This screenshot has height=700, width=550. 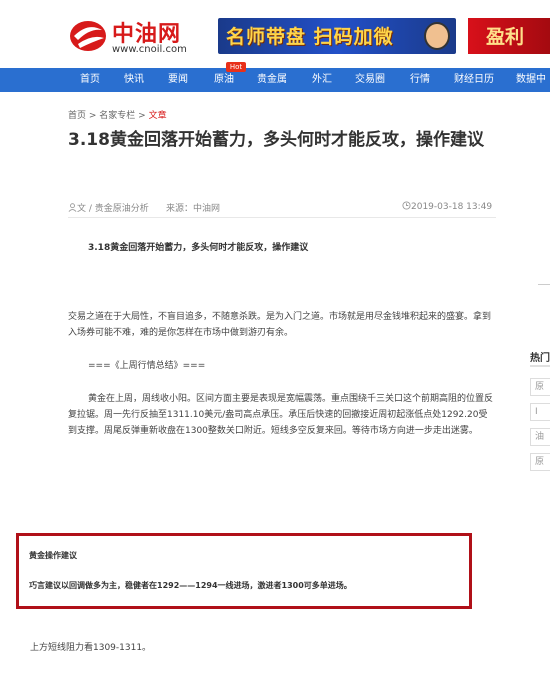 I want to click on sidebar-hot-item: I, so click(x=540, y=412).